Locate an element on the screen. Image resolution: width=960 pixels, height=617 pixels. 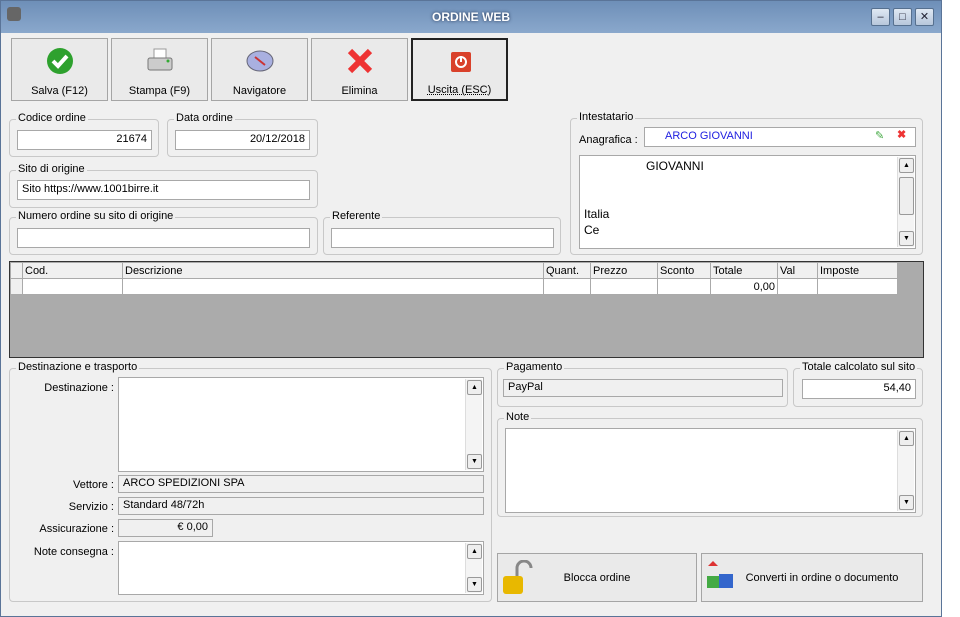
save-button: Salva (F12) is located at coordinates (59, 69).